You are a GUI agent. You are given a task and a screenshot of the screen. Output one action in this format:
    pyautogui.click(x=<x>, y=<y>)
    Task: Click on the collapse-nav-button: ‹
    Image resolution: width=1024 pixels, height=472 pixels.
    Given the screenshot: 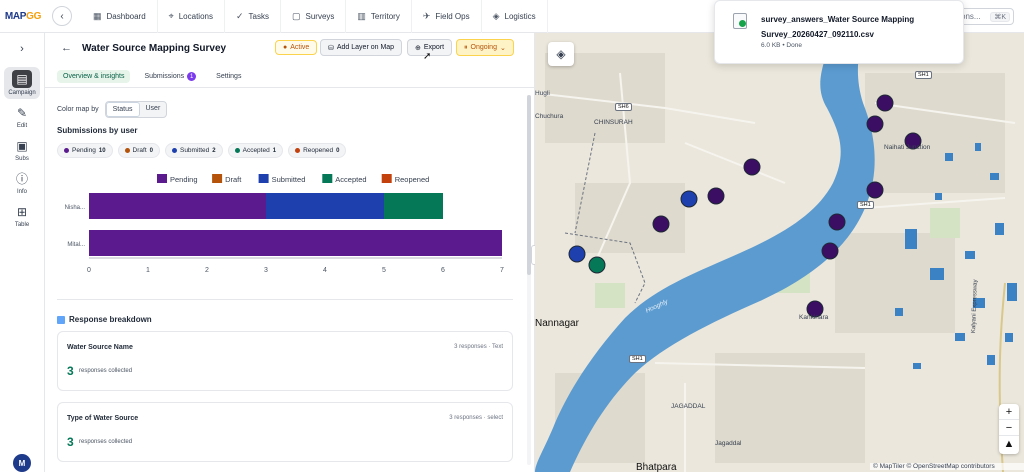 What is the action you would take?
    pyautogui.click(x=62, y=16)
    